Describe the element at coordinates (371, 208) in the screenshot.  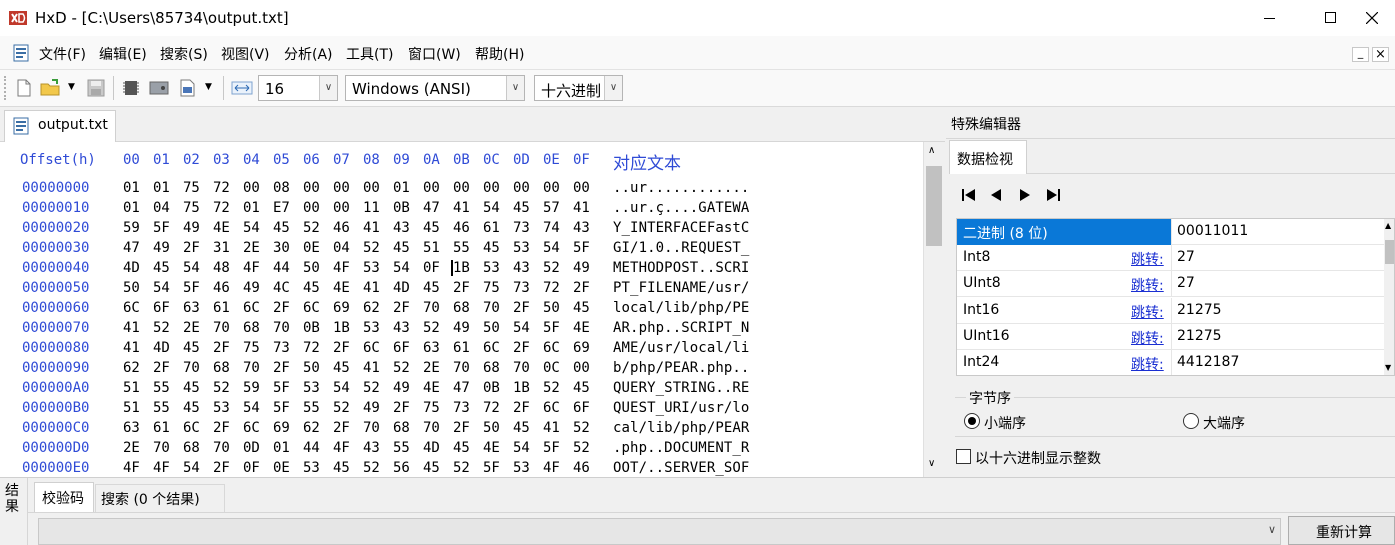
I see `hex-byte: 11` at that location.